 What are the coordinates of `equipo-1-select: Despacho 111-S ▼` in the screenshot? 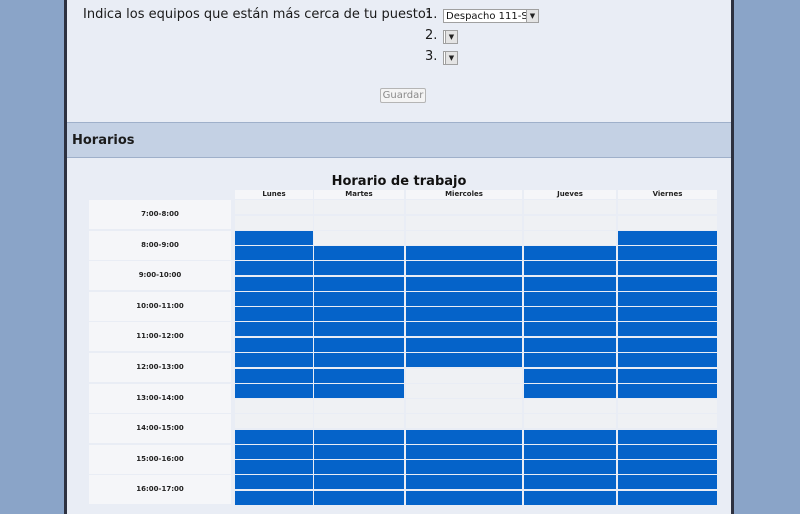 It's located at (491, 16).